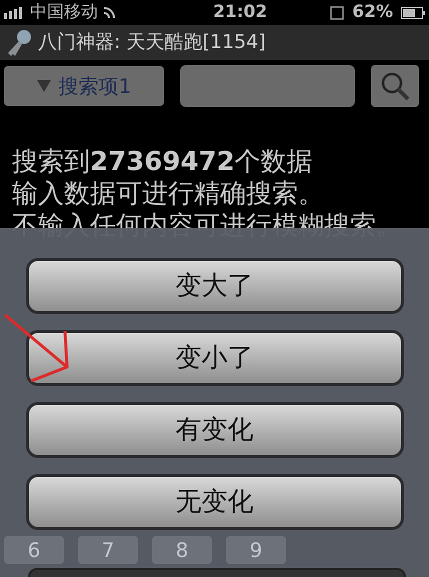 The image size is (429, 577). Describe the element at coordinates (182, 550) in the screenshot. I see `keyboard-key: 8` at that location.